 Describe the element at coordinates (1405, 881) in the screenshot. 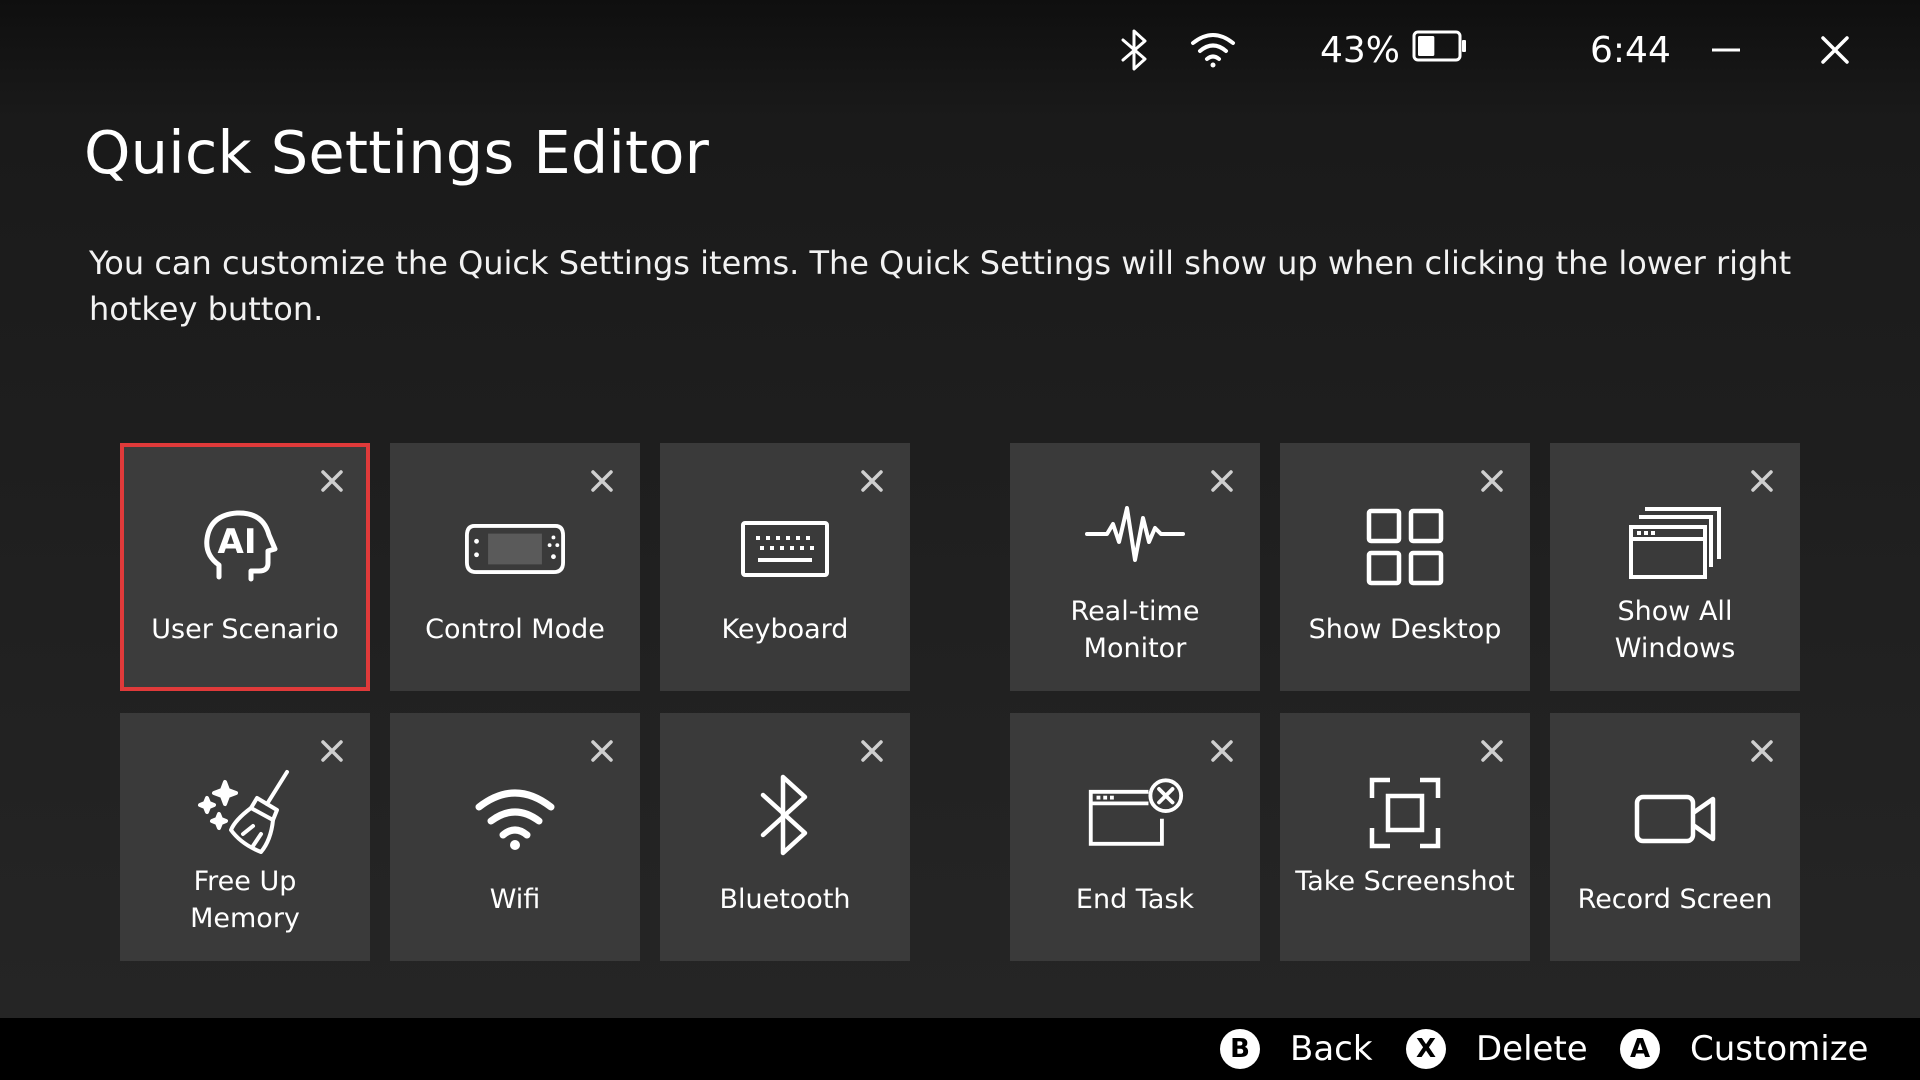

I see `tile-label: Take Screenshot` at that location.